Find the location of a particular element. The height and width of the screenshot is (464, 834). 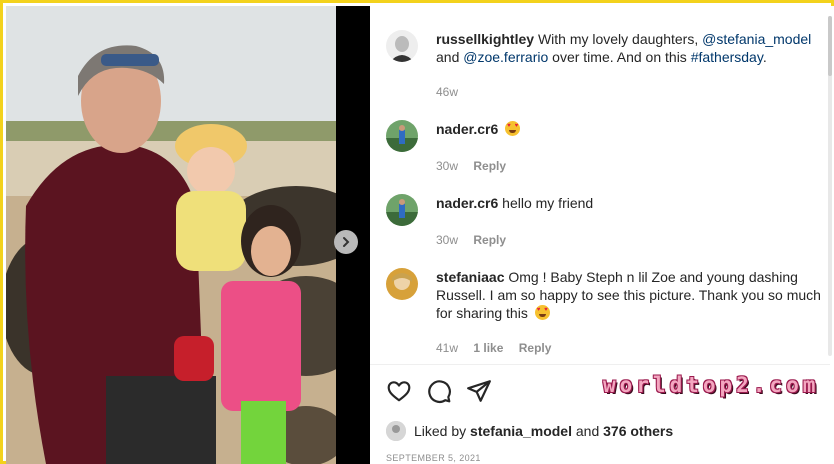

comment-likes: 1 like is located at coordinates (488, 348).